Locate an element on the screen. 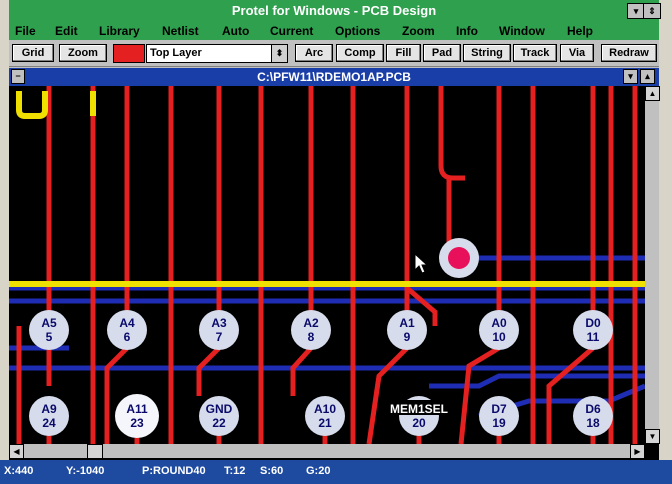 The width and height of the screenshot is (672, 484). document-title: C:\PFW11\RDEMO1AP.PCB is located at coordinates (334, 77).